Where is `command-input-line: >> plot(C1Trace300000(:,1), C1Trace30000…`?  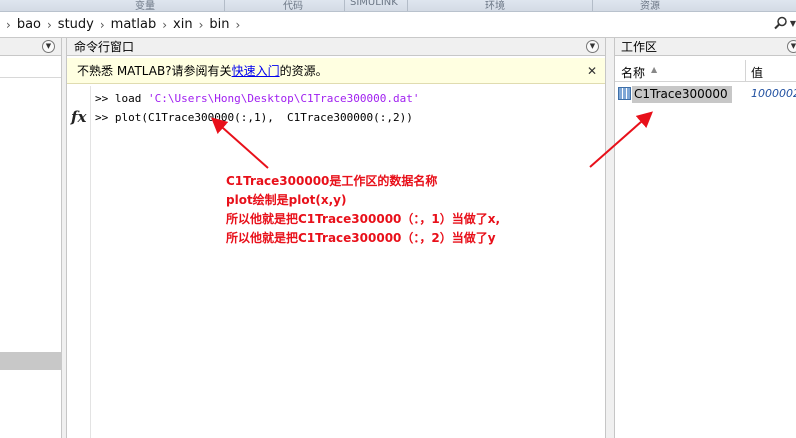
command-input-line: >> plot(C1Trace300000(:,1), C1Trace30000… is located at coordinates (254, 117).